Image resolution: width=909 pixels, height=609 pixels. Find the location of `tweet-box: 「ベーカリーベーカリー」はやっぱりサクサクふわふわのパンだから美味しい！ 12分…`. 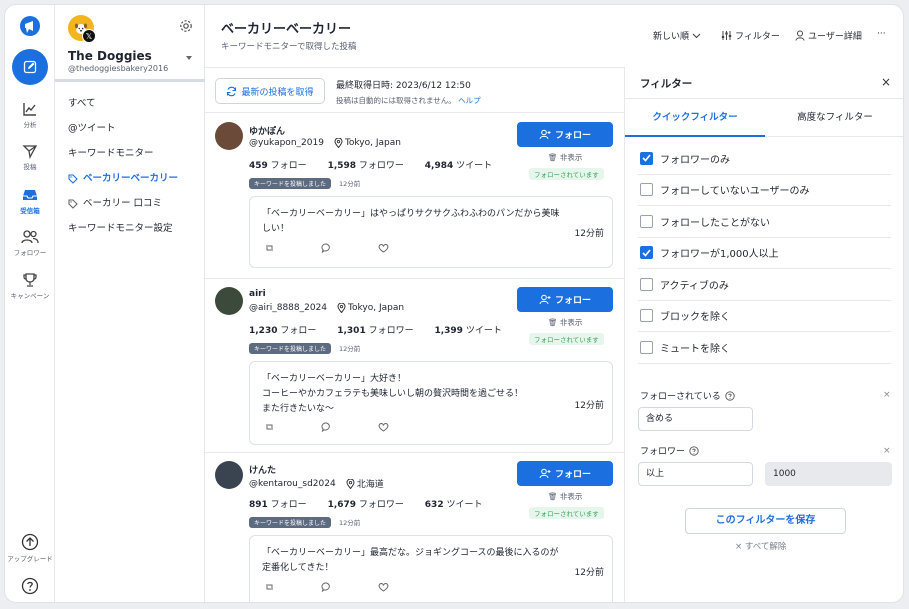

tweet-box: 「ベーカリーベーカリー」はやっぱりサクサクふわふわのパンだから美味しい！ 12分… is located at coordinates (431, 232).